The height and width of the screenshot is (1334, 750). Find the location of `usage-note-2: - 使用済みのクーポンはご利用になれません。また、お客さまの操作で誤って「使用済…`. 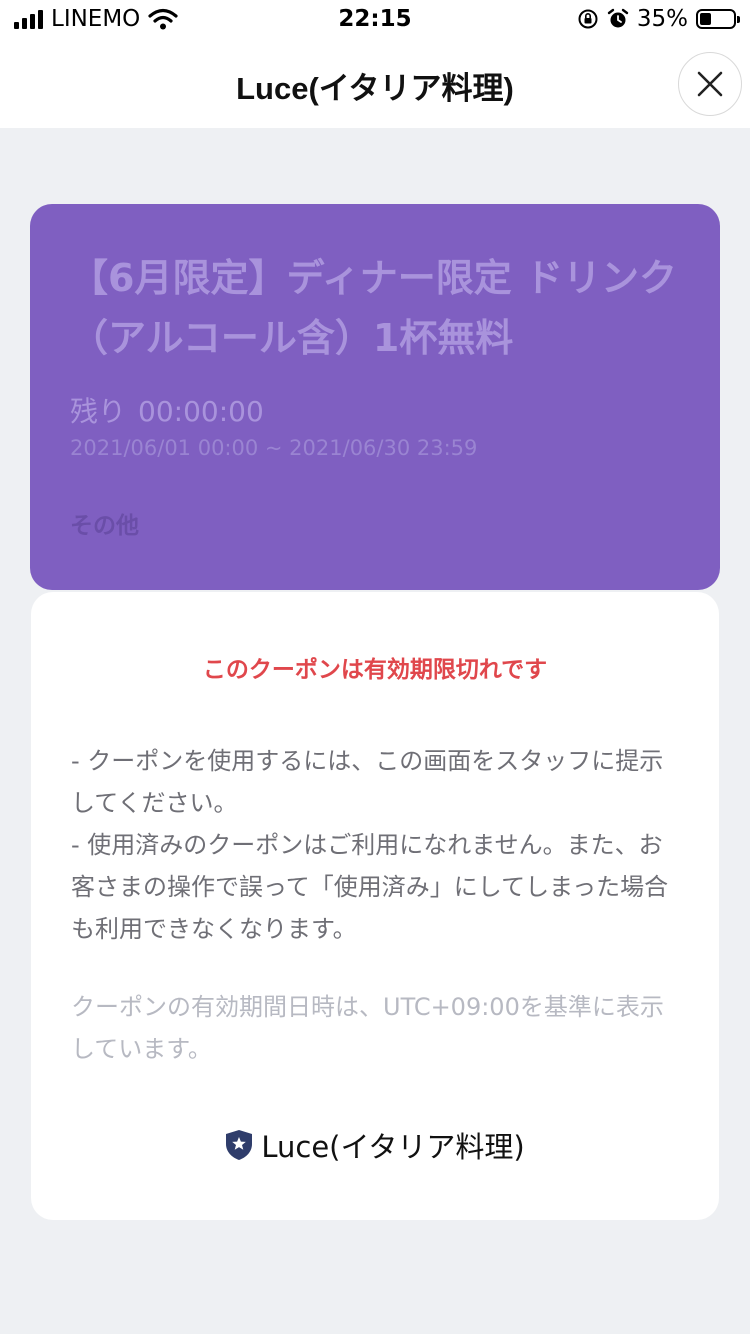

usage-note-2: - 使用済みのクーポンはご利用になれません。また、お客さまの操作で誤って「使用済… is located at coordinates (370, 887).